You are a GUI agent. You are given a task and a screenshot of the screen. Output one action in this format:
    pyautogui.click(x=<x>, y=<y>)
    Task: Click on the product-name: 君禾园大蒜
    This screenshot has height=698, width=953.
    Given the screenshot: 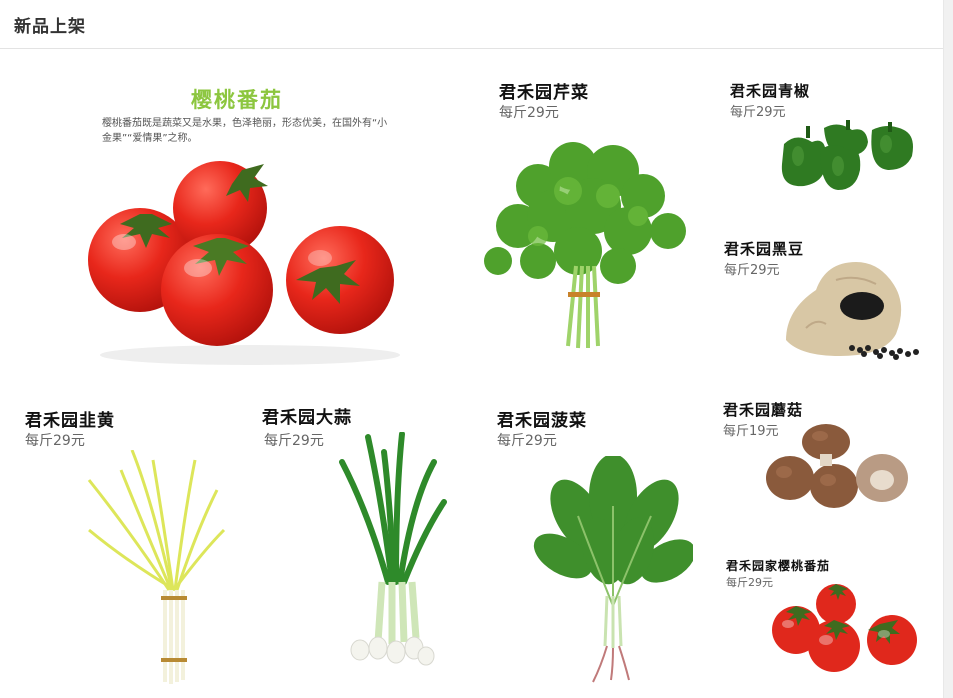 What is the action you would take?
    pyautogui.click(x=307, y=418)
    